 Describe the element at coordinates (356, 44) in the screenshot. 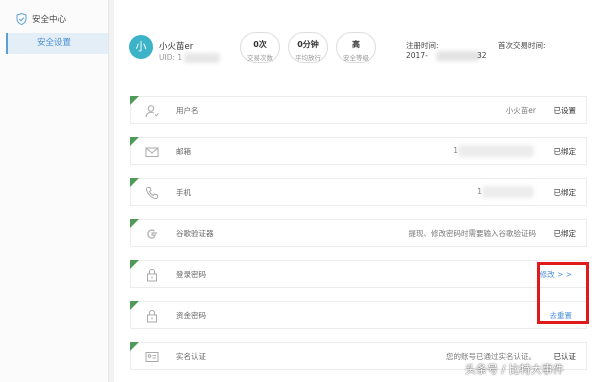

I see `stat-value: 高` at that location.